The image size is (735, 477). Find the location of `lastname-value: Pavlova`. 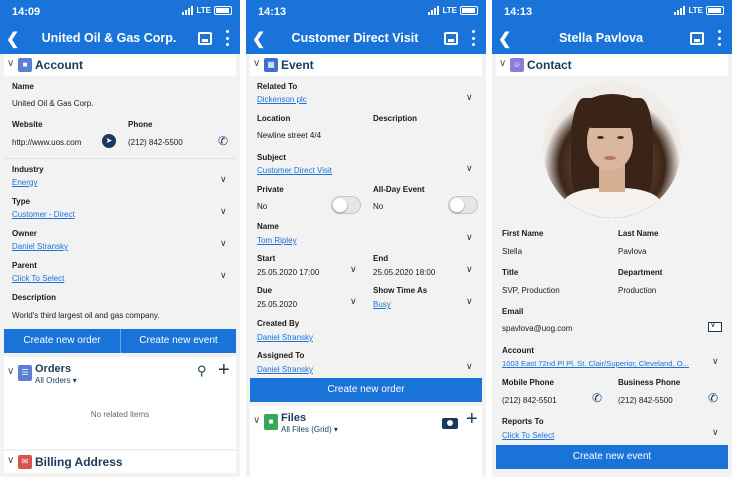

lastname-value: Pavlova is located at coordinates (632, 251).